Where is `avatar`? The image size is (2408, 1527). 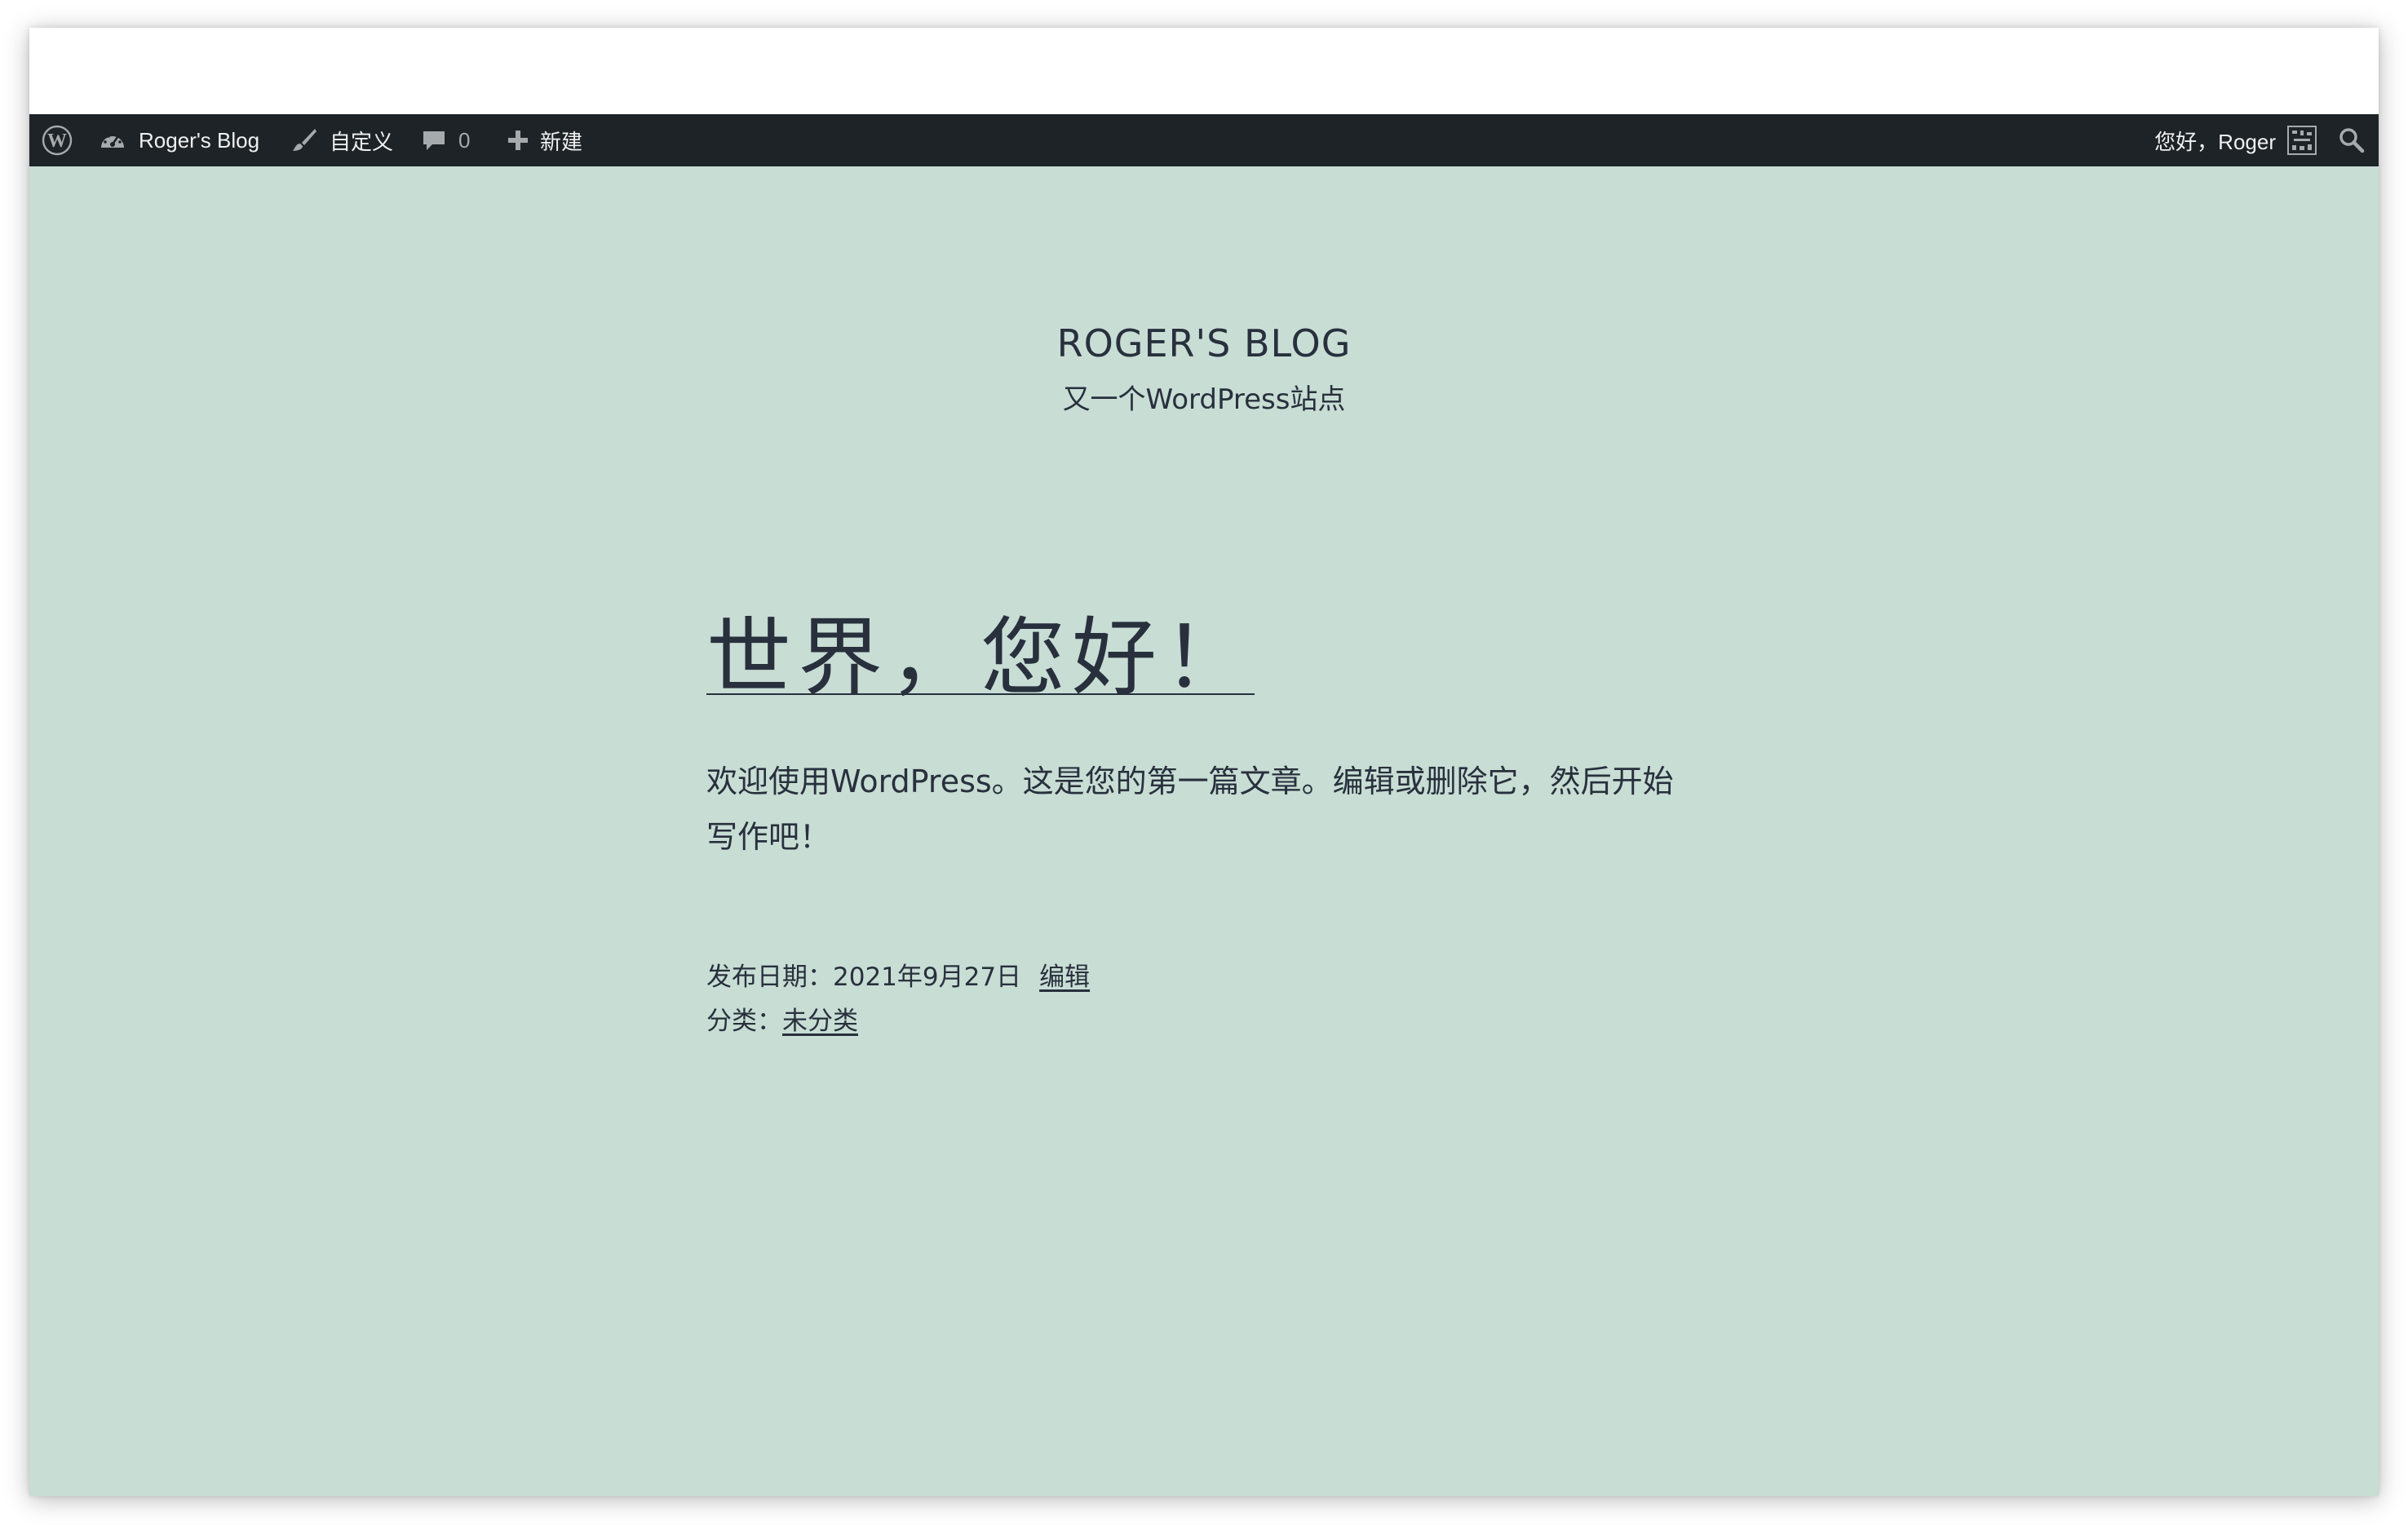 avatar is located at coordinates (2302, 140).